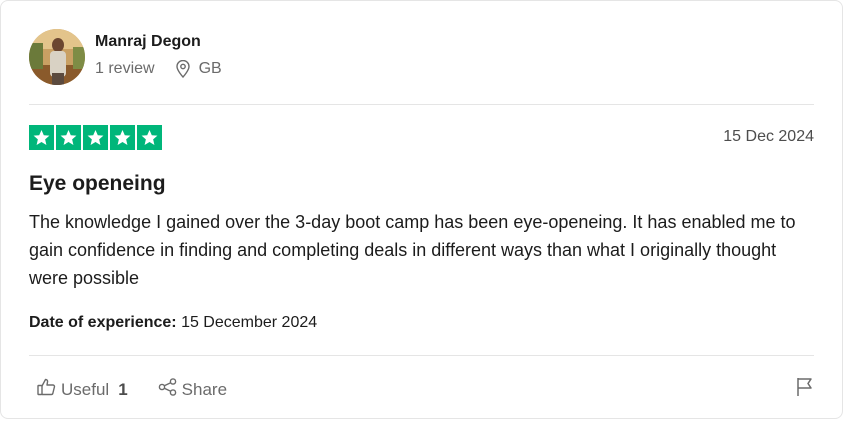 This screenshot has height=421, width=845. Describe the element at coordinates (97, 184) in the screenshot. I see `review-title: Eye openeing` at that location.